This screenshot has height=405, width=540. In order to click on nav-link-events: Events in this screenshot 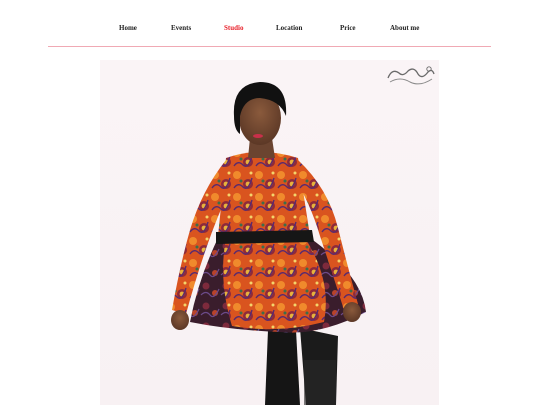, I will do `click(181, 28)`.